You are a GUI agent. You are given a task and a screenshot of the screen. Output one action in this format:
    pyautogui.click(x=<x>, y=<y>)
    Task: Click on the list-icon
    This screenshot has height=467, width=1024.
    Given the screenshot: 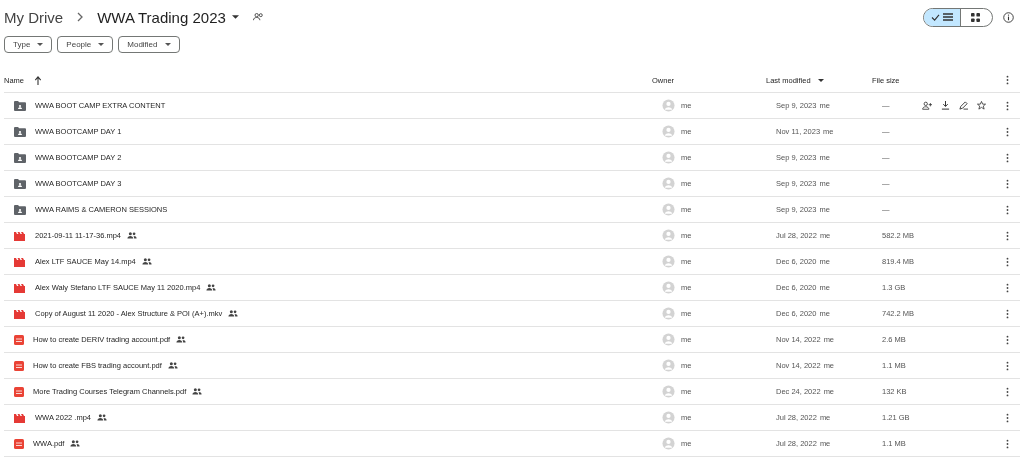 What is the action you would take?
    pyautogui.click(x=948, y=17)
    